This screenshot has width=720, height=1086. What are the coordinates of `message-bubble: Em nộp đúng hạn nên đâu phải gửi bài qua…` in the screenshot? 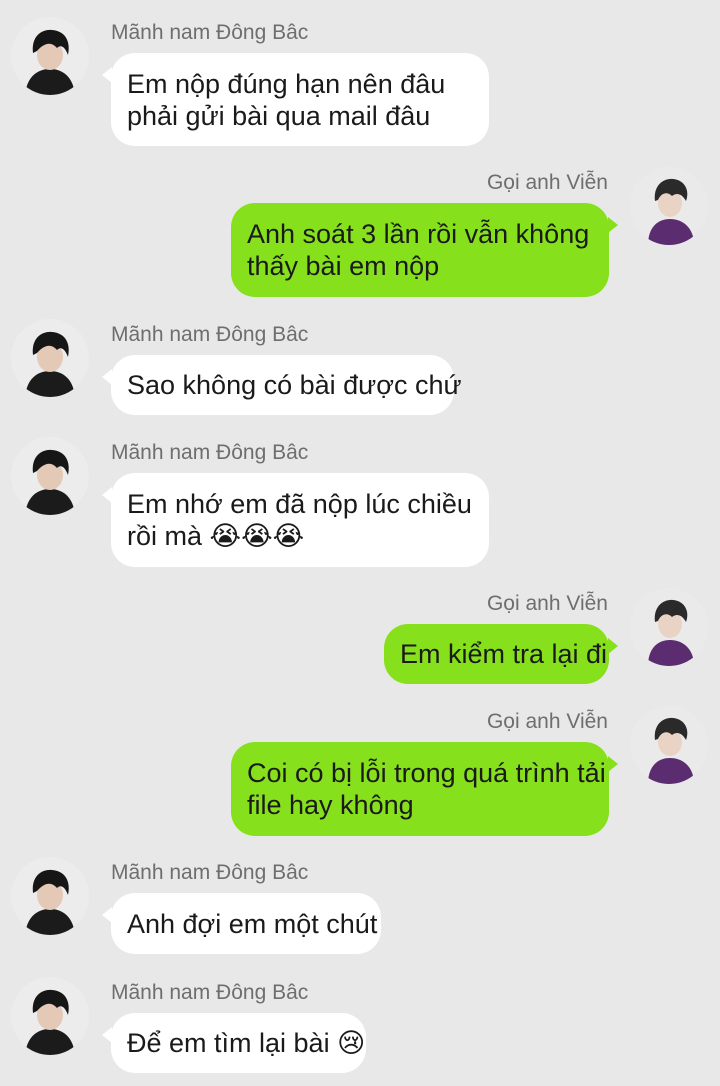 It's located at (295, 99).